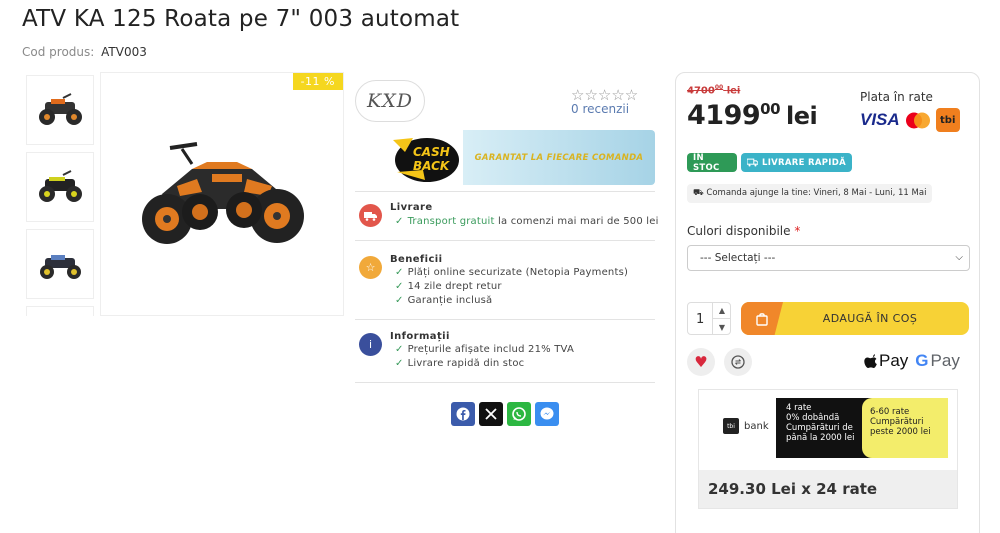 This screenshot has height=533, width=1000. I want to click on main-product-image: -11 %, so click(222, 194).